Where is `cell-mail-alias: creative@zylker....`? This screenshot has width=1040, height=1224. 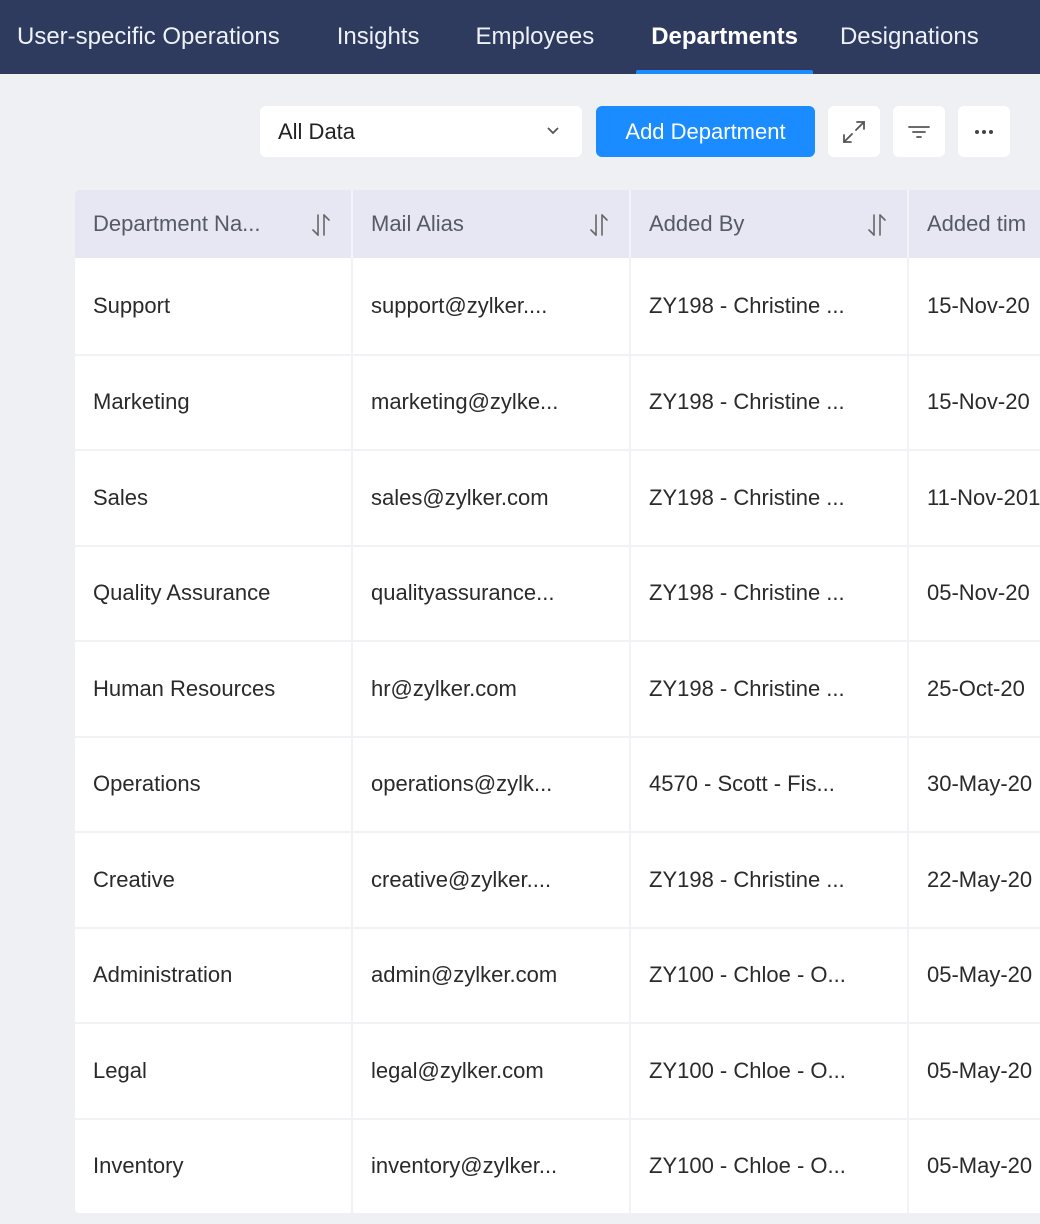 cell-mail-alias: creative@zylker.... is located at coordinates (492, 880).